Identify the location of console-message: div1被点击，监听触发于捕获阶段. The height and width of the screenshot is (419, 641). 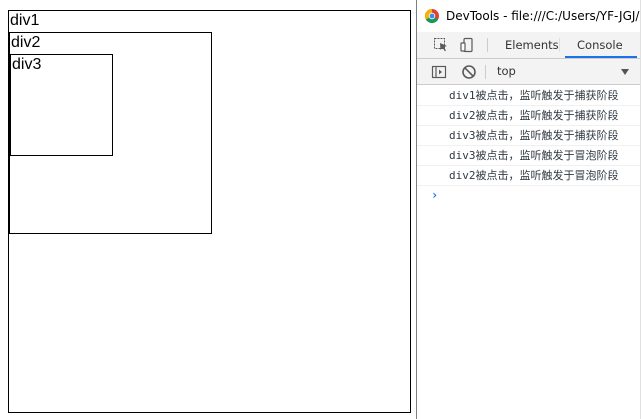
(529, 96).